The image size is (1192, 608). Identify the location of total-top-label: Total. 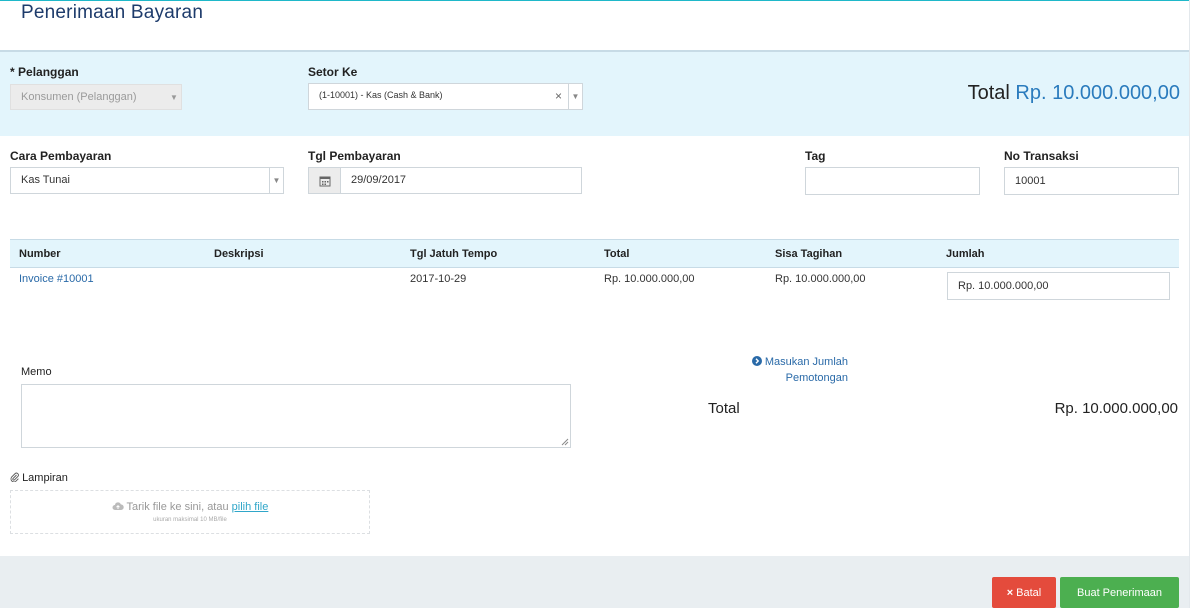
(988, 93).